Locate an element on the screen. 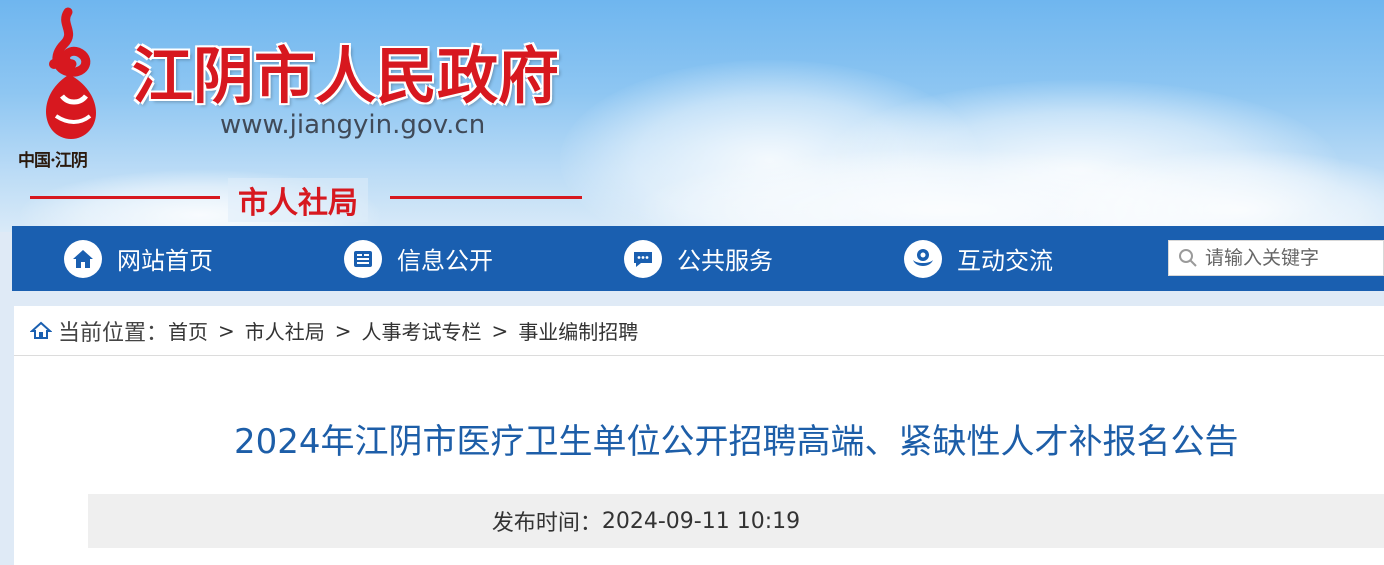 This screenshot has width=1384, height=565. breadcrumb: 当前位置： 首页 > 市人社局 > 人事考试专栏 > 事业编制招聘 is located at coordinates (699, 331).